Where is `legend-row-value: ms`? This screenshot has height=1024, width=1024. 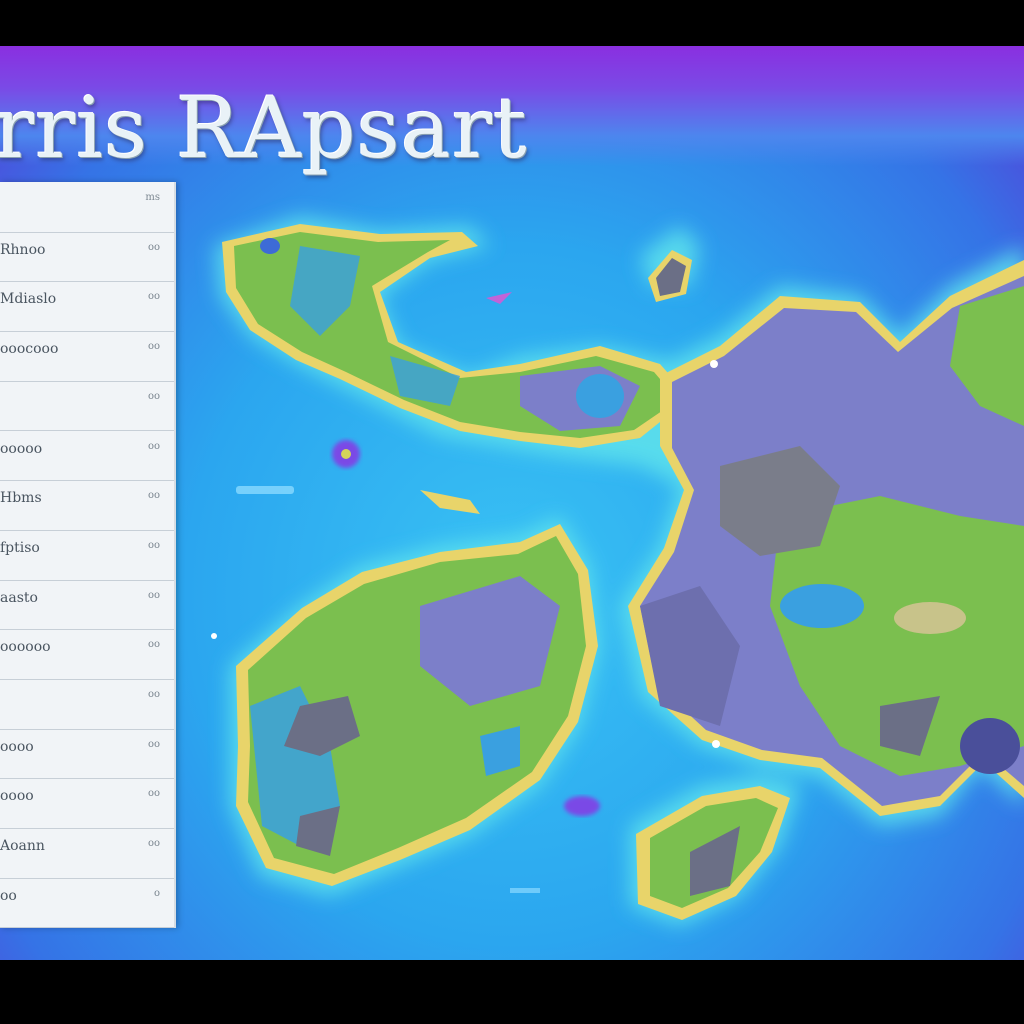
legend-row-value: ms is located at coordinates (152, 197).